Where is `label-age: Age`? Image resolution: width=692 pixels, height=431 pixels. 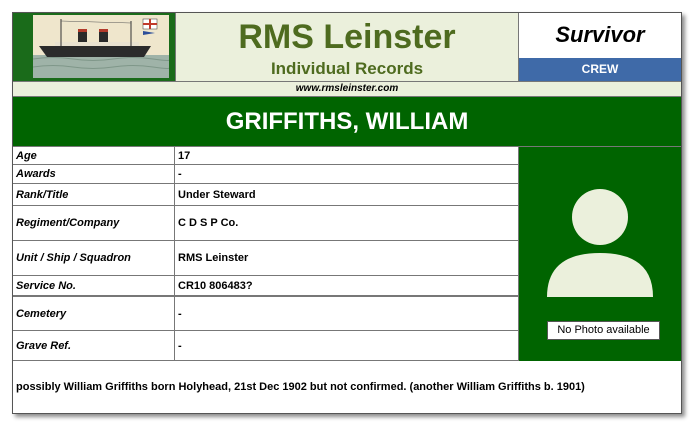 label-age: Age is located at coordinates (94, 156).